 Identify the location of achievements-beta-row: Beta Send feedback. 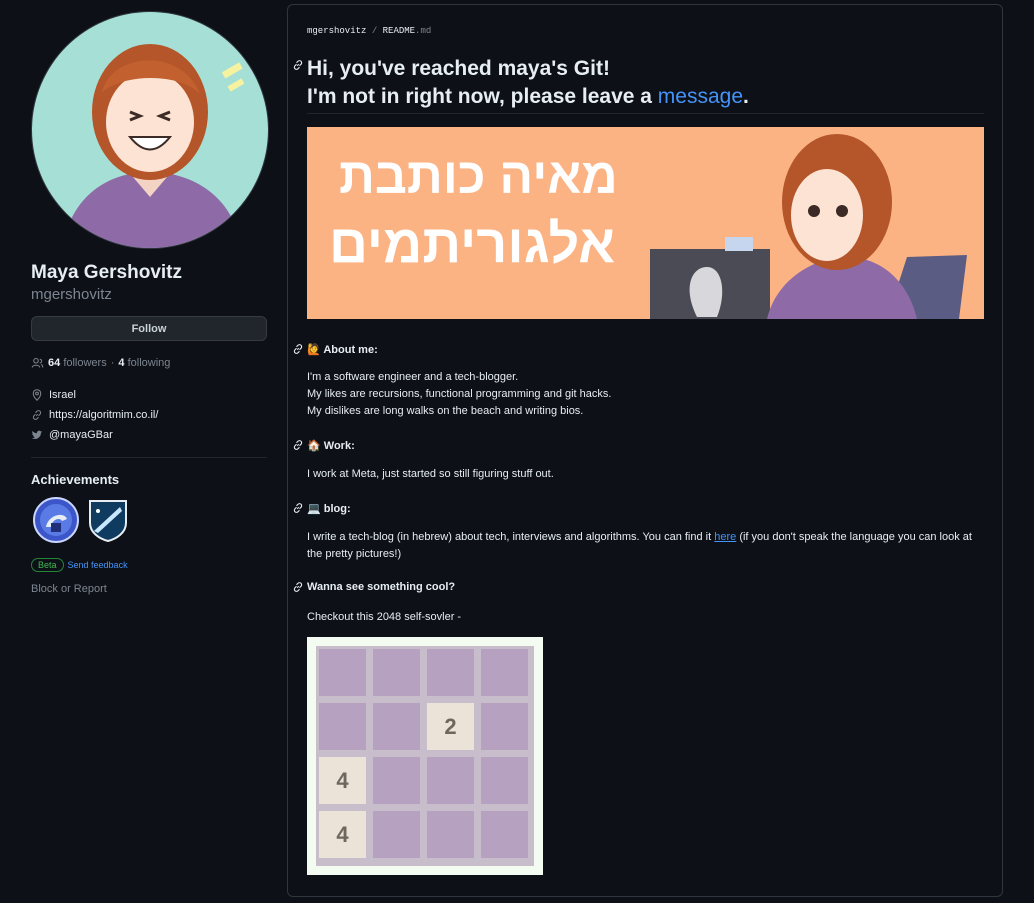
(79, 565).